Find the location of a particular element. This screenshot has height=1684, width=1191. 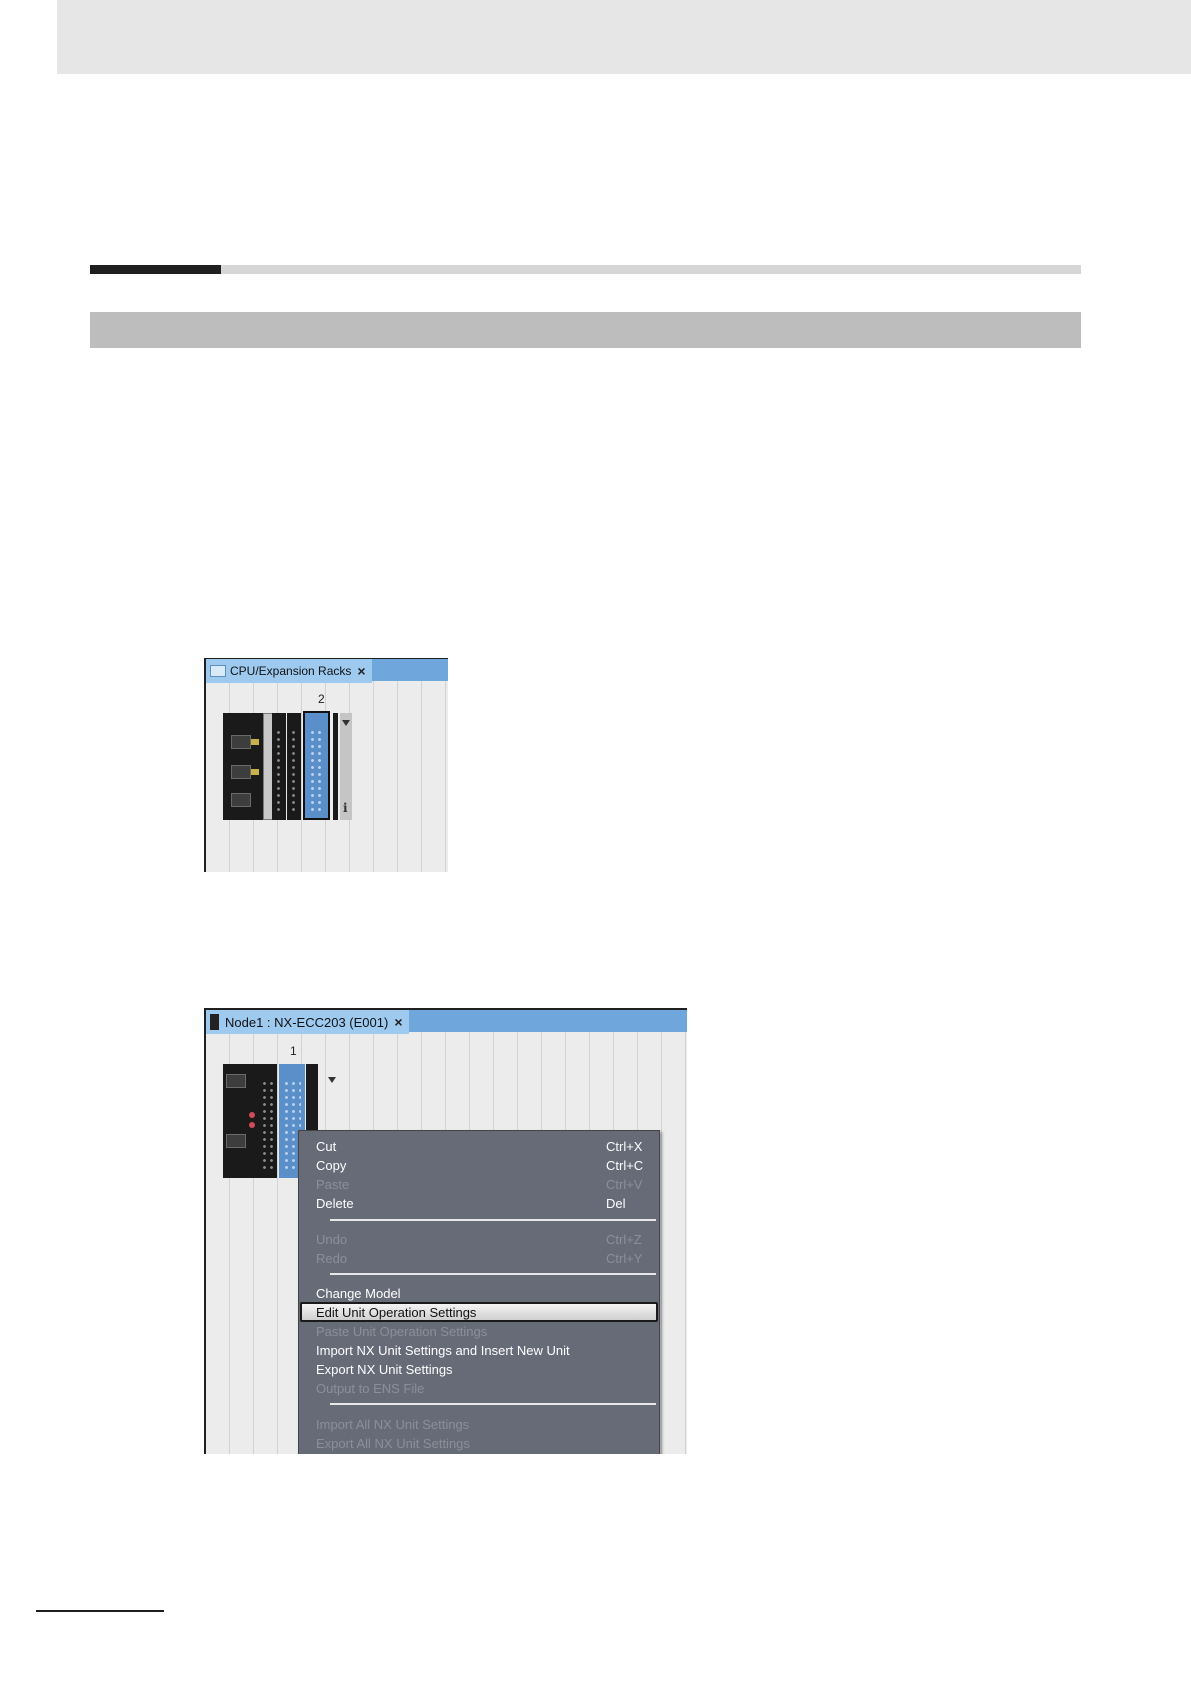

menu-item-shortcut: Ctrl+C is located at coordinates (625, 1165).